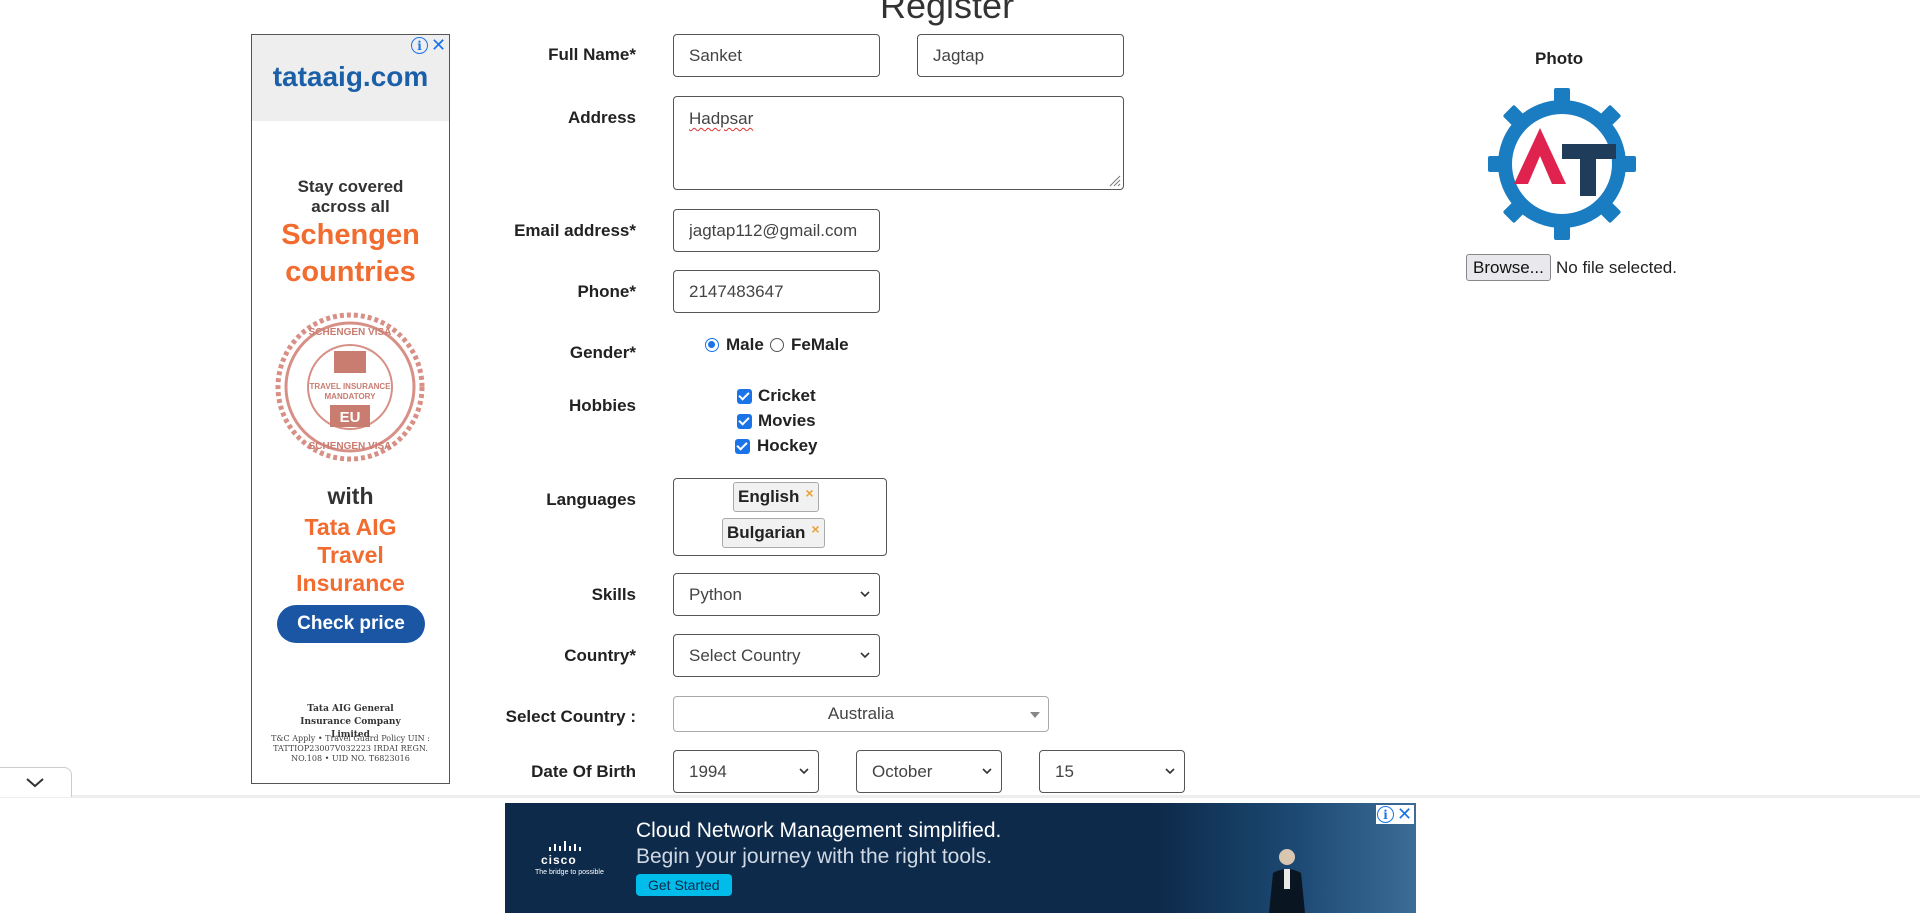 Image resolution: width=1920 pixels, height=913 pixels. What do you see at coordinates (745, 345) in the screenshot?
I see `gender-male-label: Male` at bounding box center [745, 345].